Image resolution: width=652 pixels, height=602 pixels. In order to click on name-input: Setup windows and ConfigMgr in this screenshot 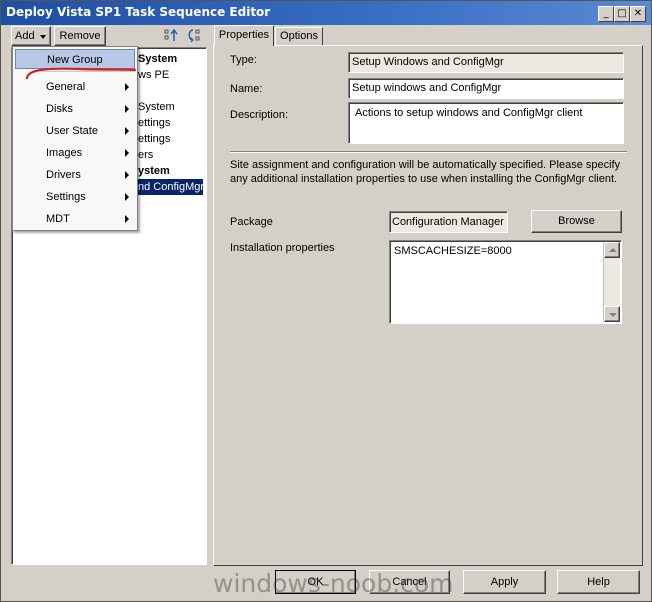, I will do `click(486, 88)`.